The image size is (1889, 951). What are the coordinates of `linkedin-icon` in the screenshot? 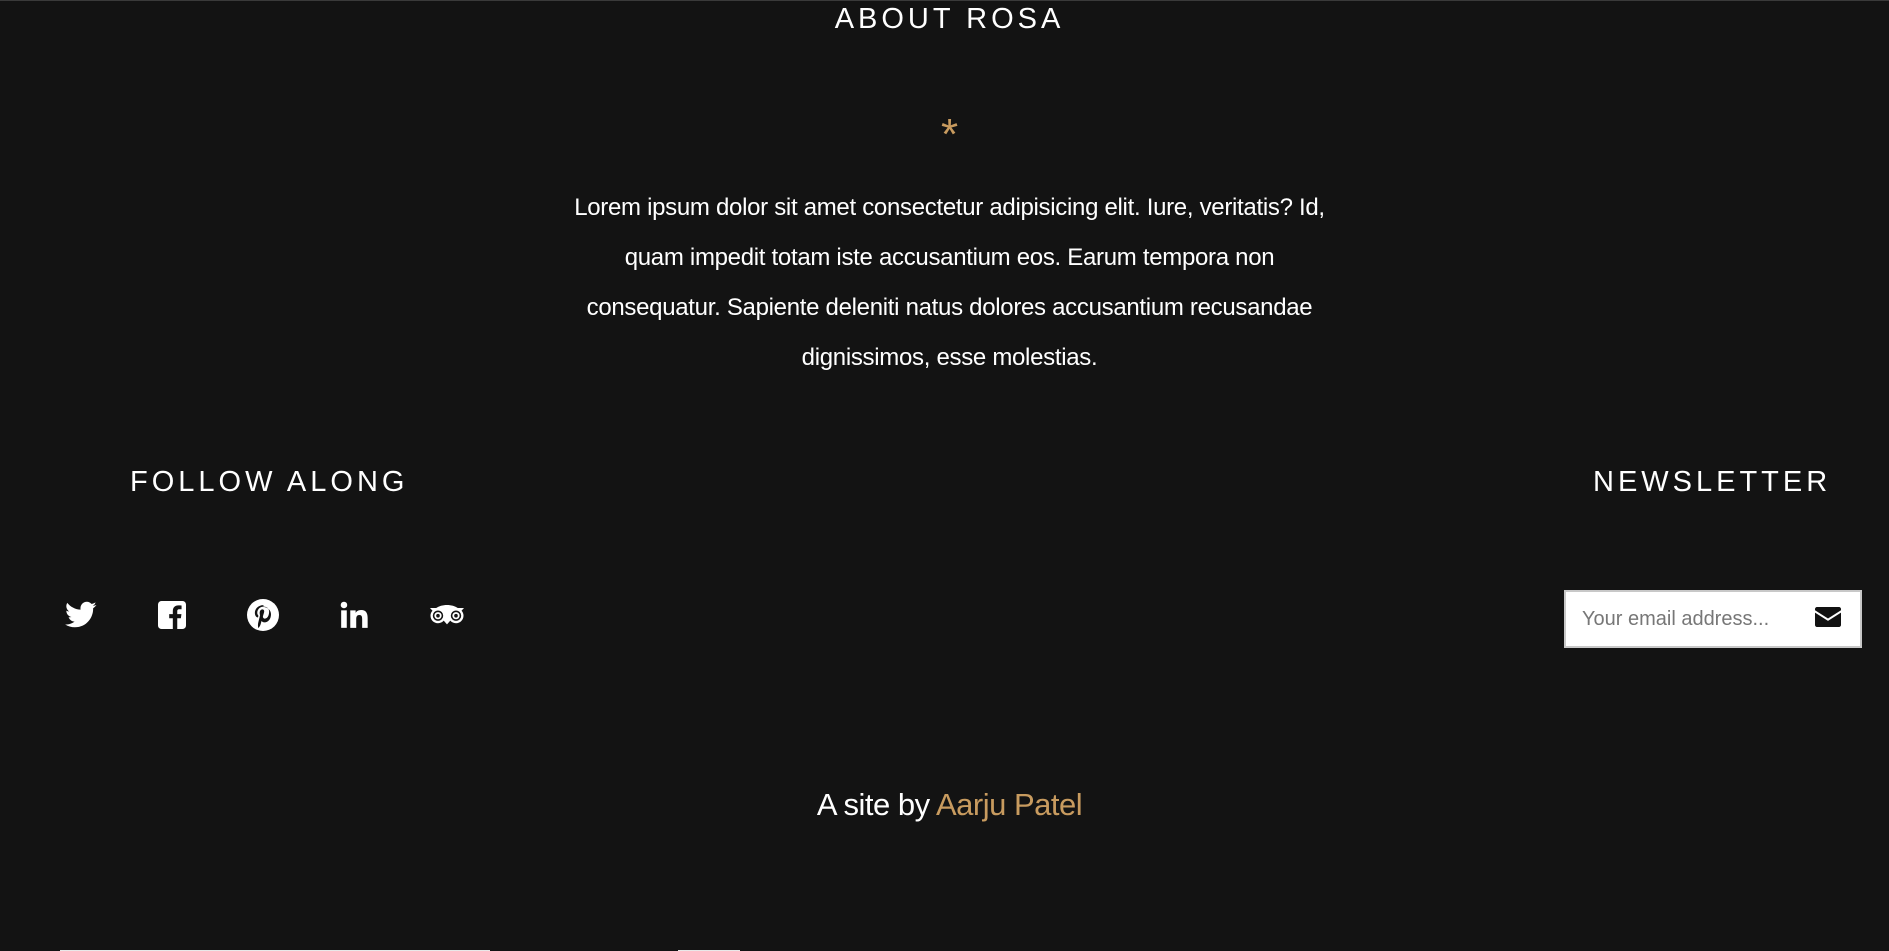 It's located at (354, 615).